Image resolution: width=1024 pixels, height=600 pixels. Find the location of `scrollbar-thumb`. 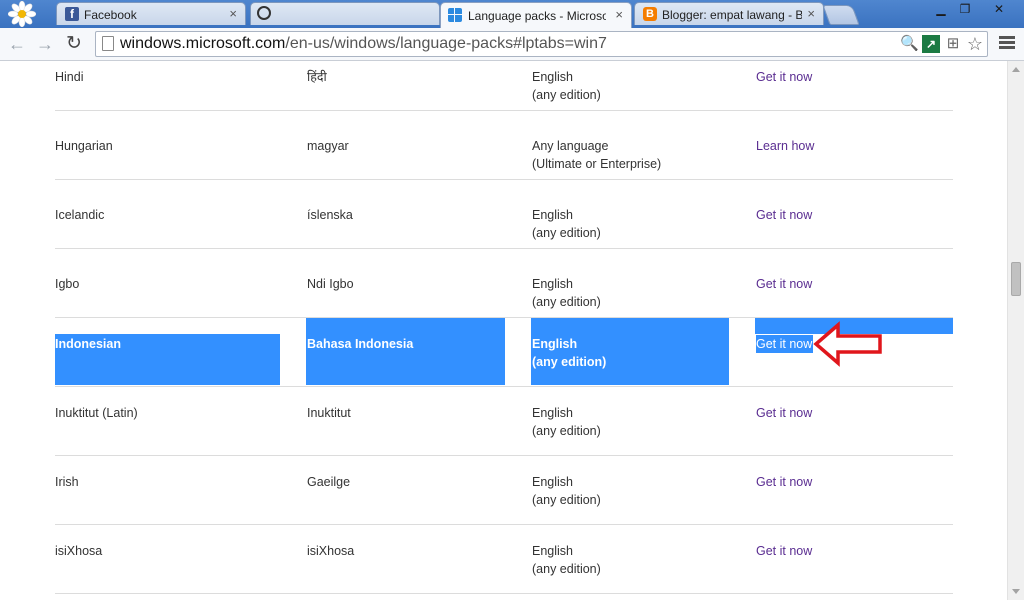

scrollbar-thumb is located at coordinates (1016, 279).